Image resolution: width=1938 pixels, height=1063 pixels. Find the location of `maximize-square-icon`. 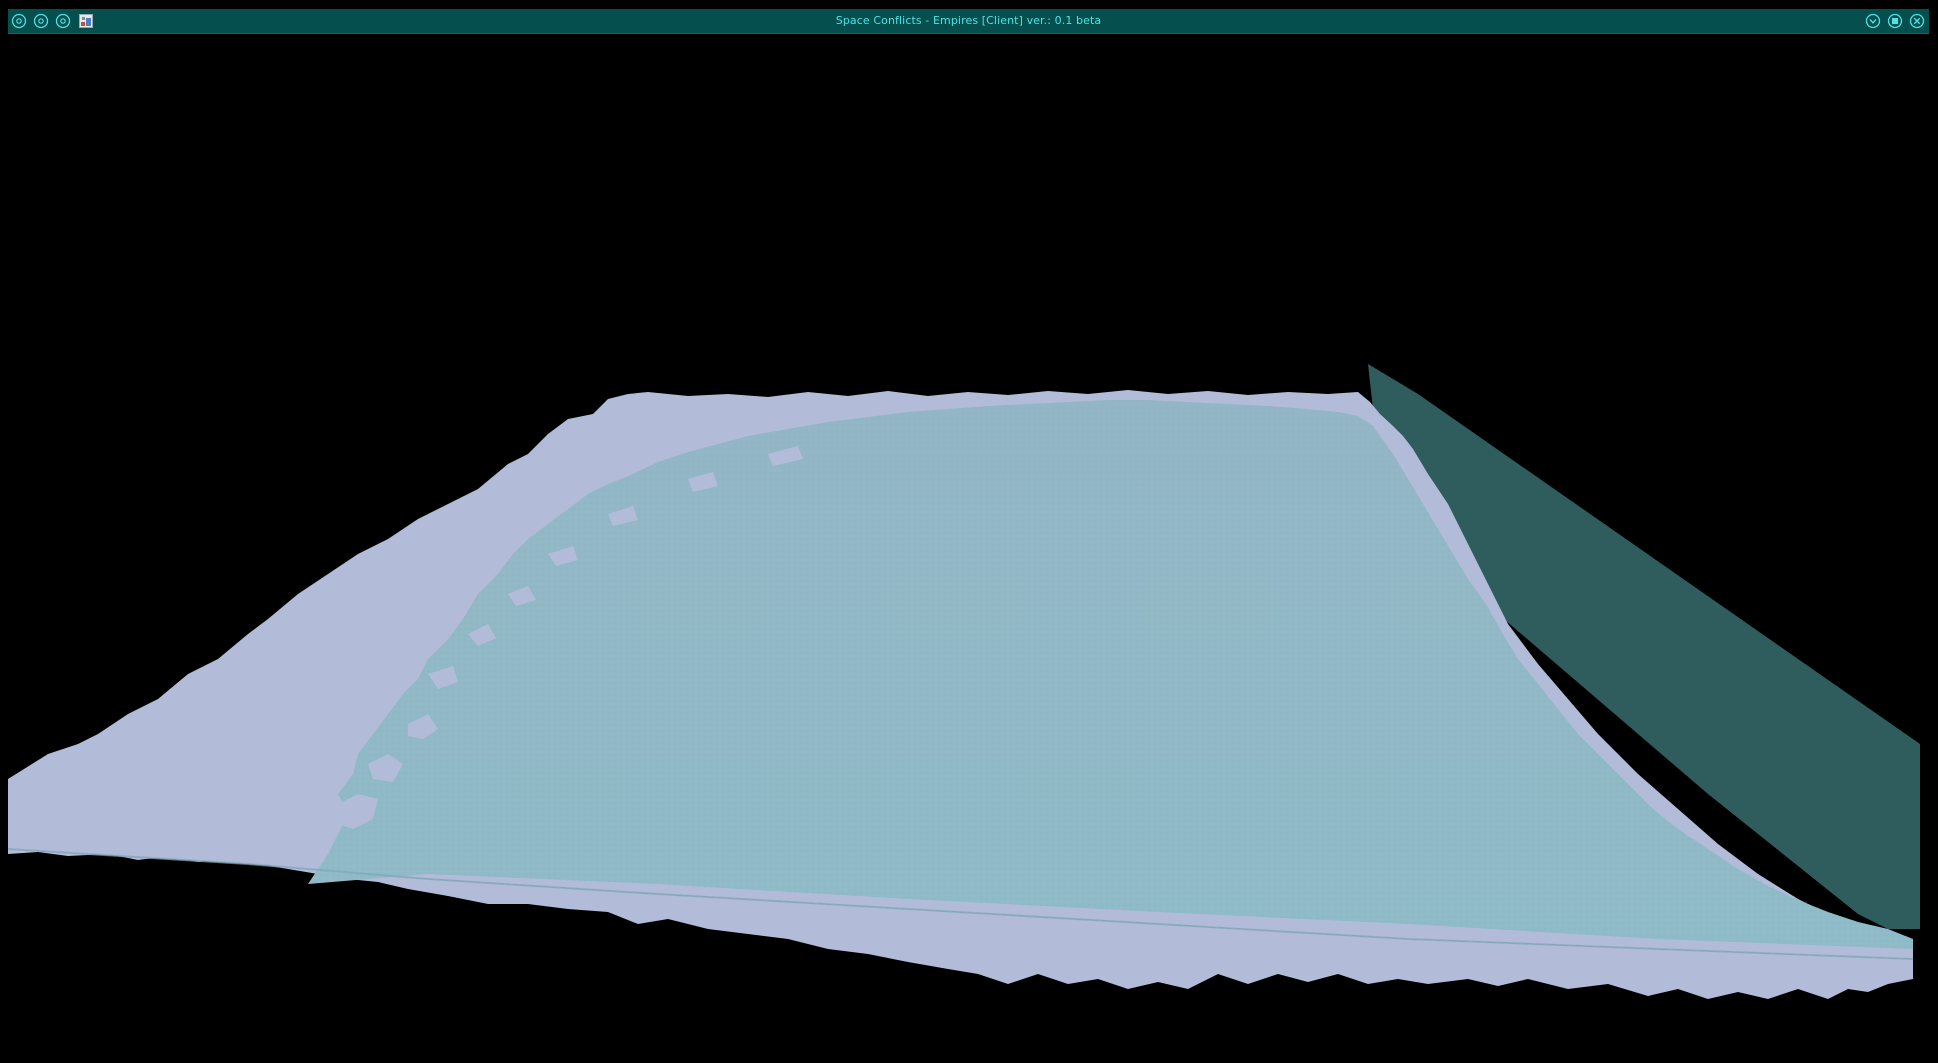

maximize-square-icon is located at coordinates (1895, 21).